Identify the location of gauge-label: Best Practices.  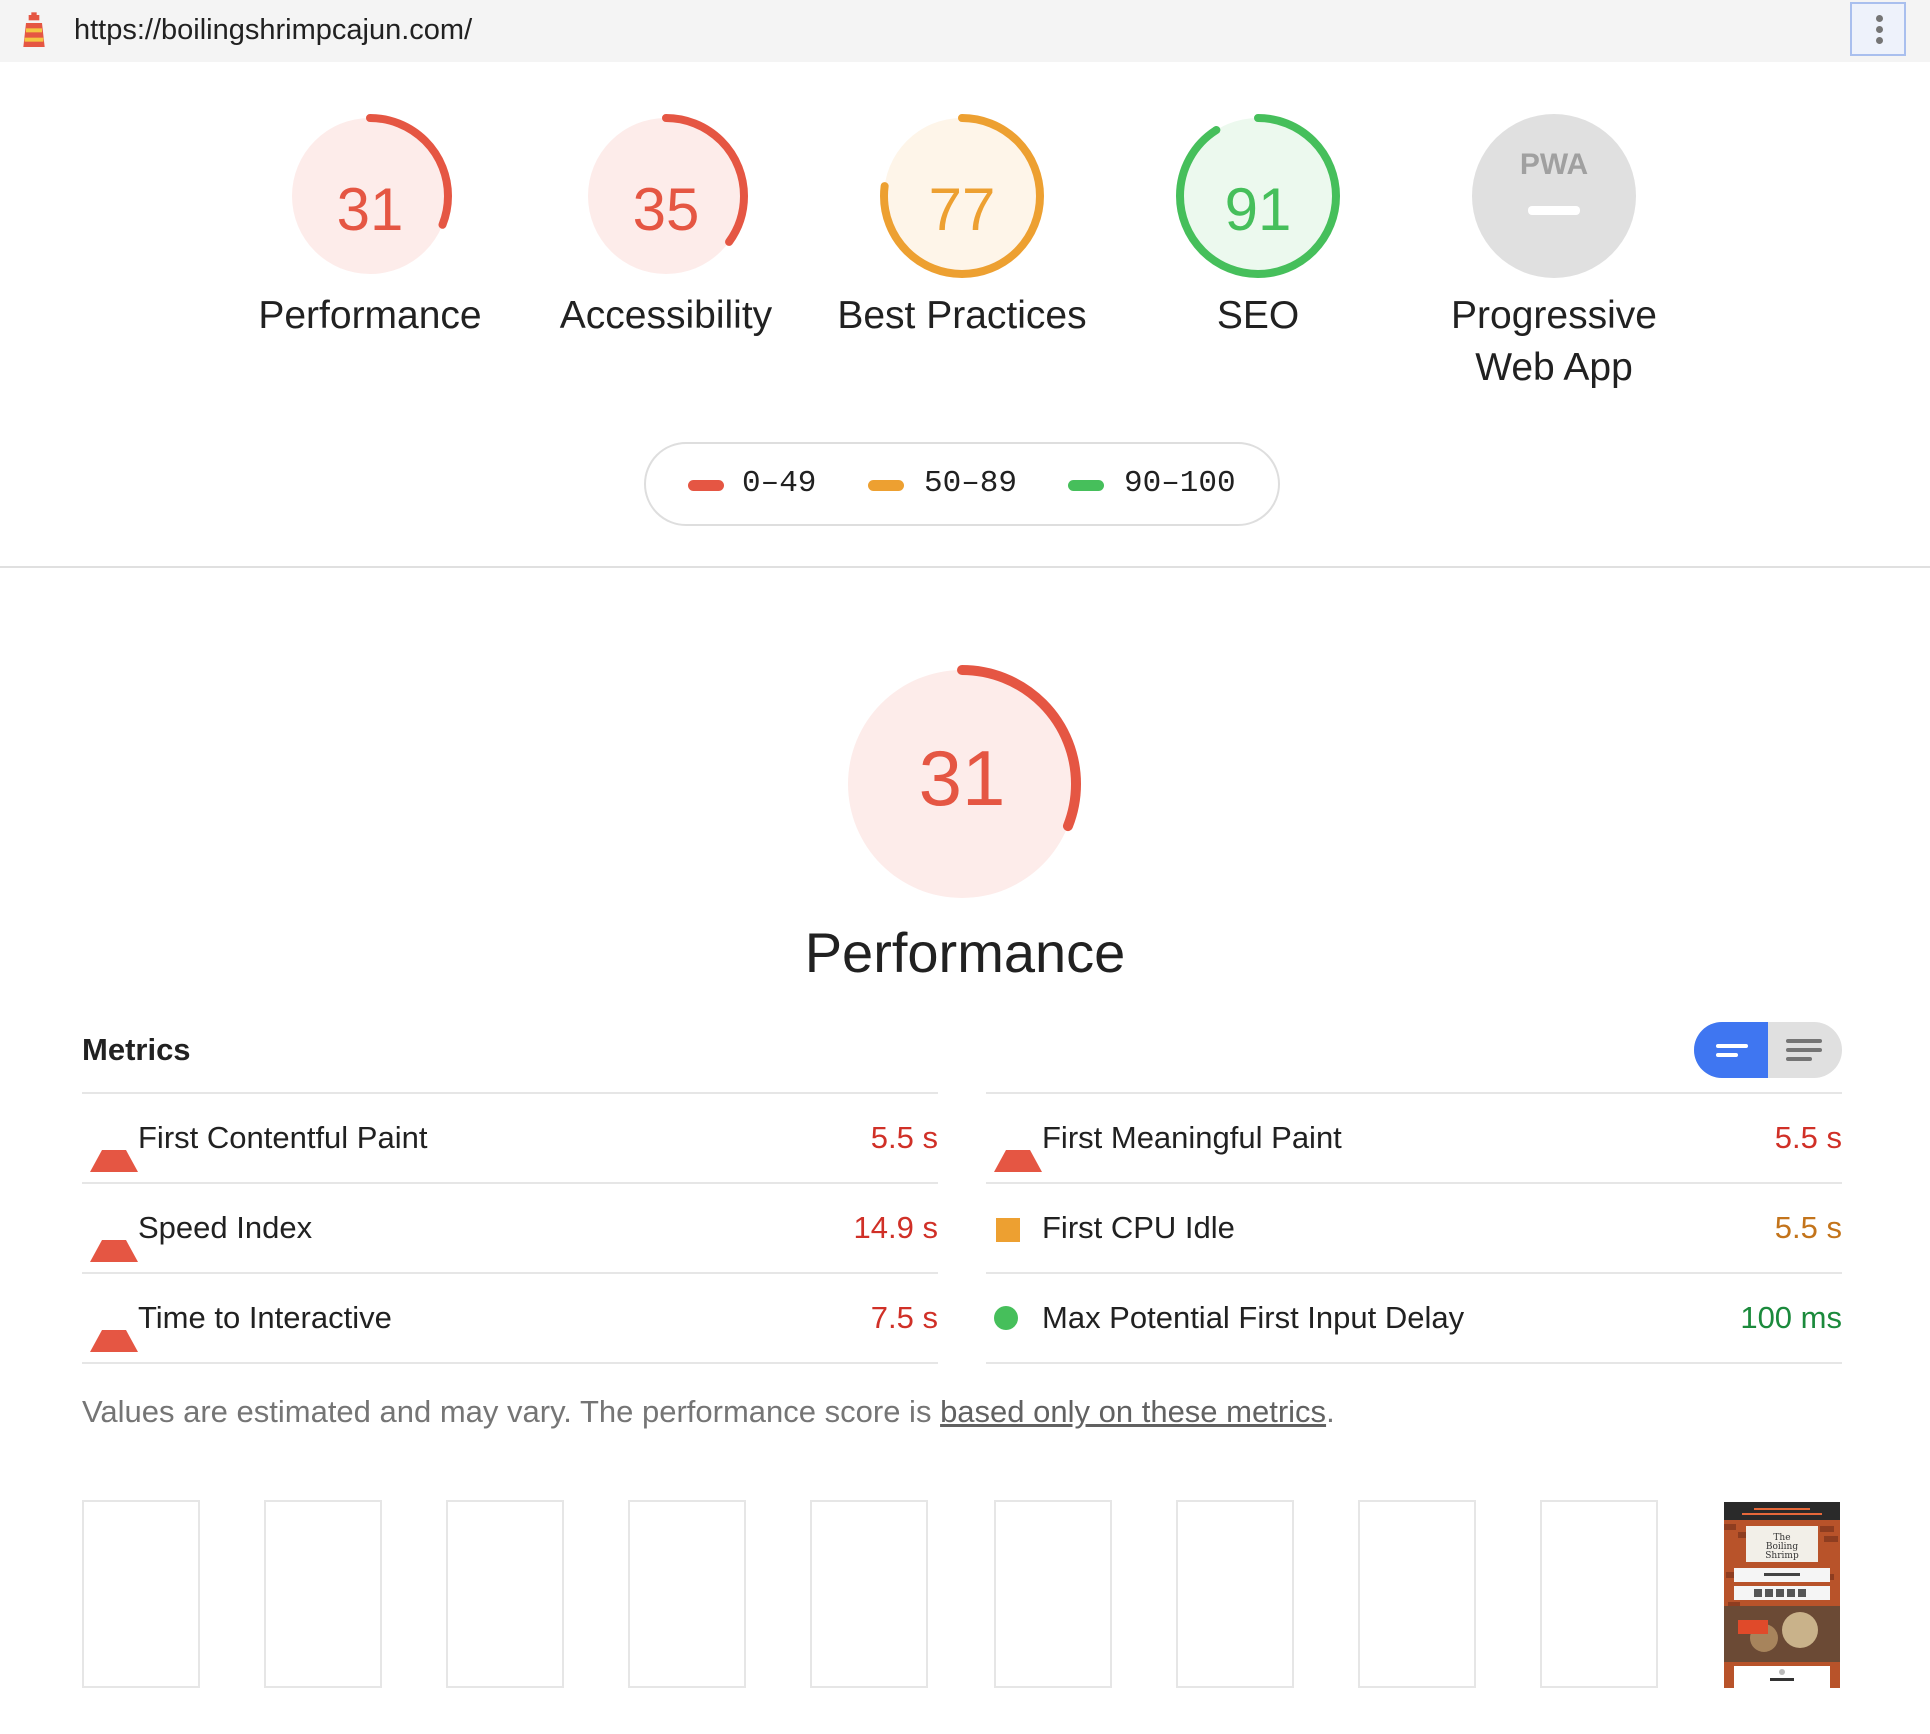
(962, 315).